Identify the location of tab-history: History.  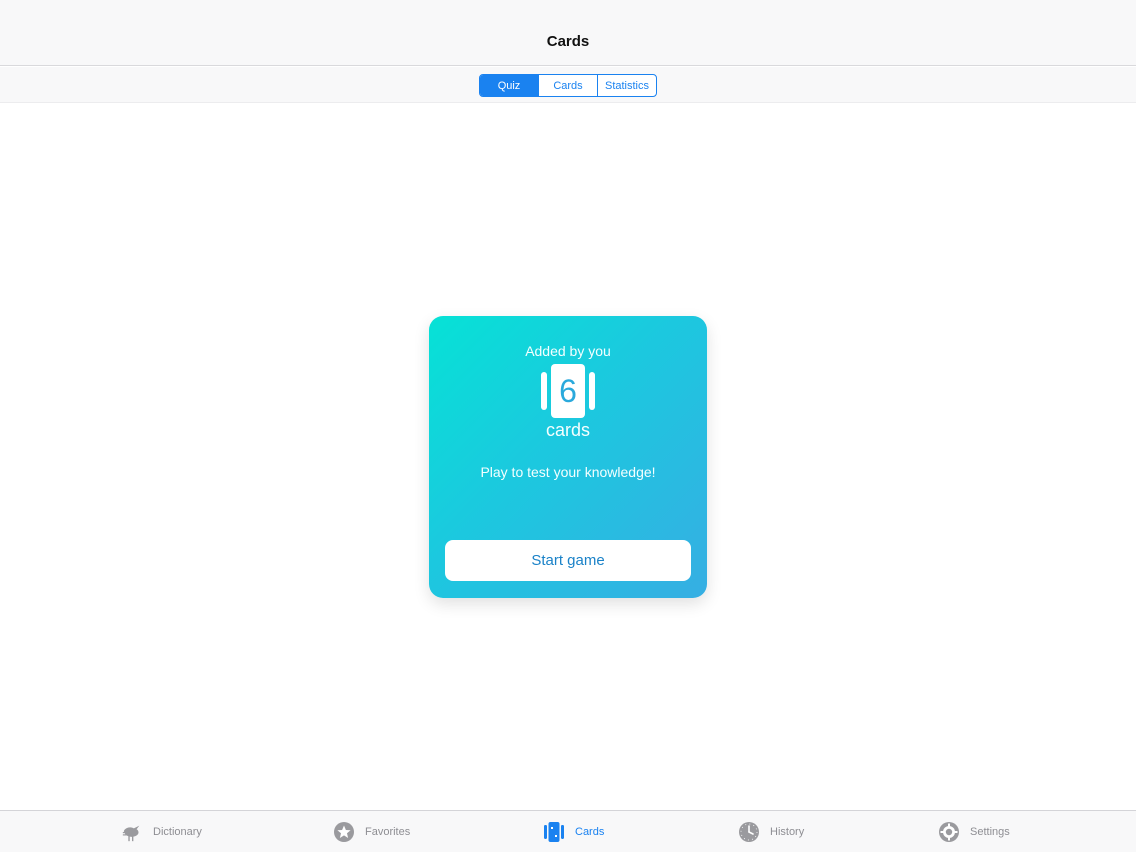
(771, 831).